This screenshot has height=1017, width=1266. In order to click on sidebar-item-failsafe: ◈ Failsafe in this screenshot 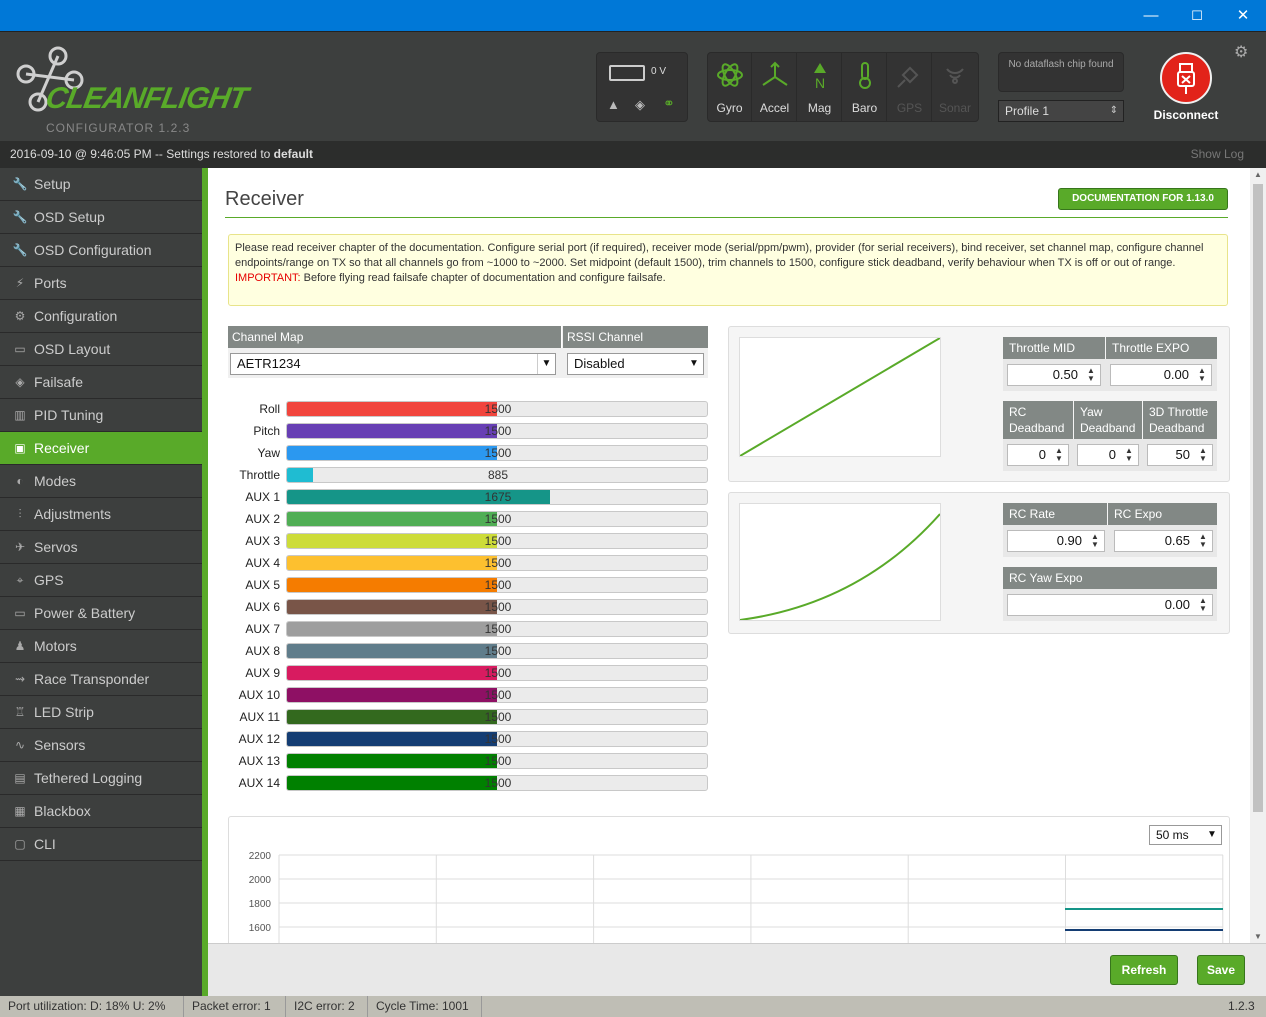, I will do `click(101, 382)`.